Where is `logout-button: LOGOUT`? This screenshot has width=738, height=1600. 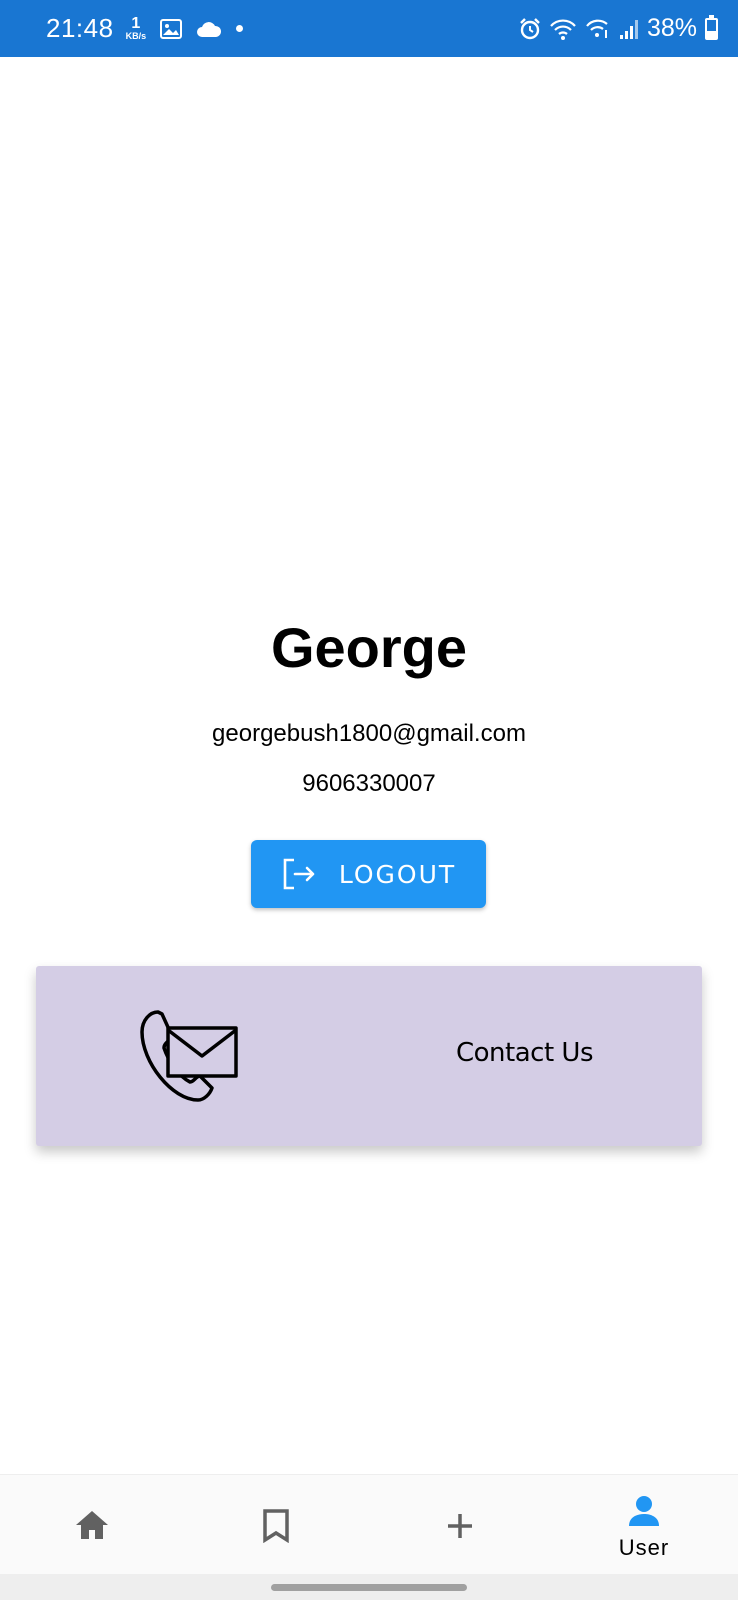
logout-button: LOGOUT is located at coordinates (368, 874).